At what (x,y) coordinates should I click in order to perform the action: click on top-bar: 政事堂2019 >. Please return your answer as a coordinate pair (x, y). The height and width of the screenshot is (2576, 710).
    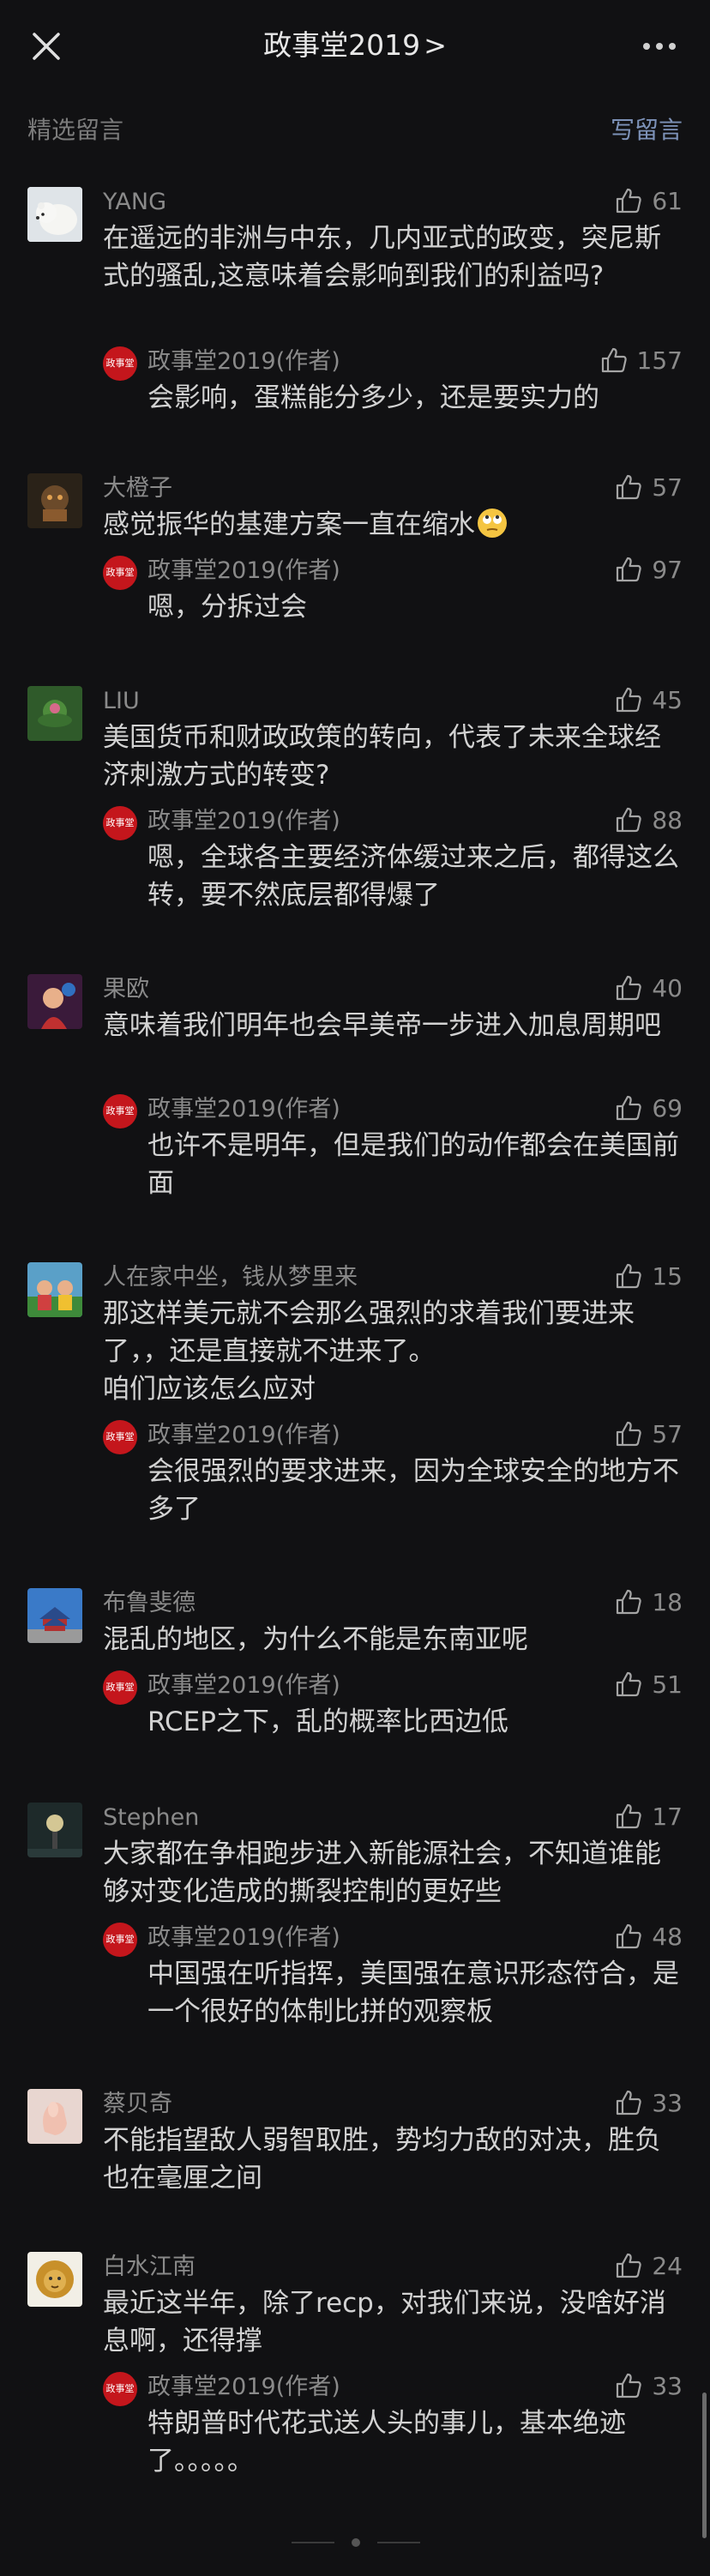
    Looking at the image, I should click on (355, 46).